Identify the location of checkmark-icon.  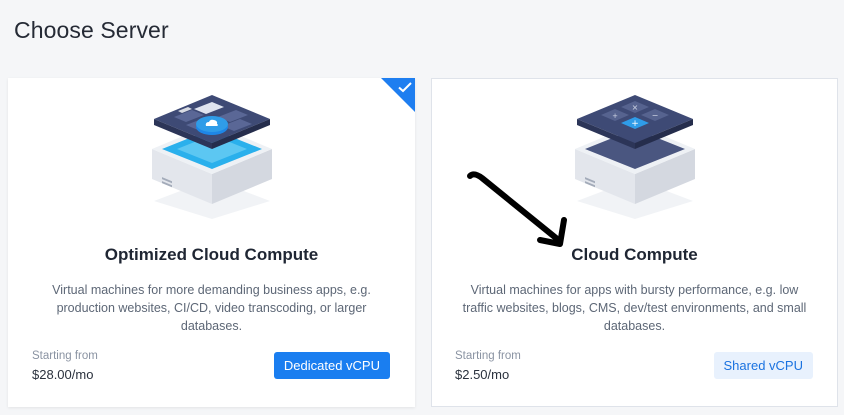
(405, 87).